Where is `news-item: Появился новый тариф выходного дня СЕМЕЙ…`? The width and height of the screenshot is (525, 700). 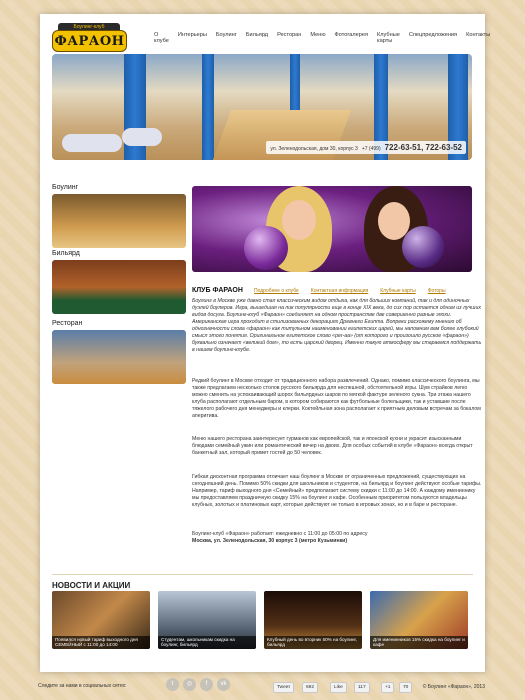
news-item: Появился новый тариф выходного дня СЕМЕЙ… is located at coordinates (101, 620).